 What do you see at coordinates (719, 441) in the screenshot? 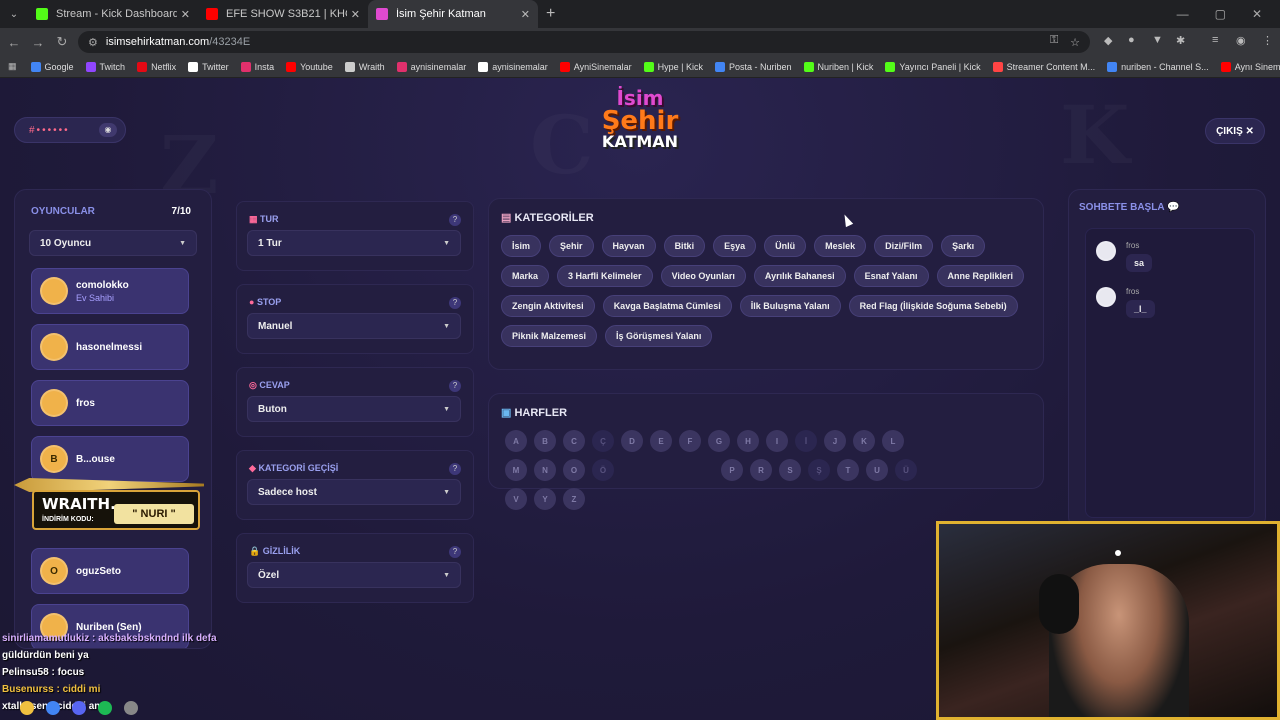
I see `letter-button: G` at bounding box center [719, 441].